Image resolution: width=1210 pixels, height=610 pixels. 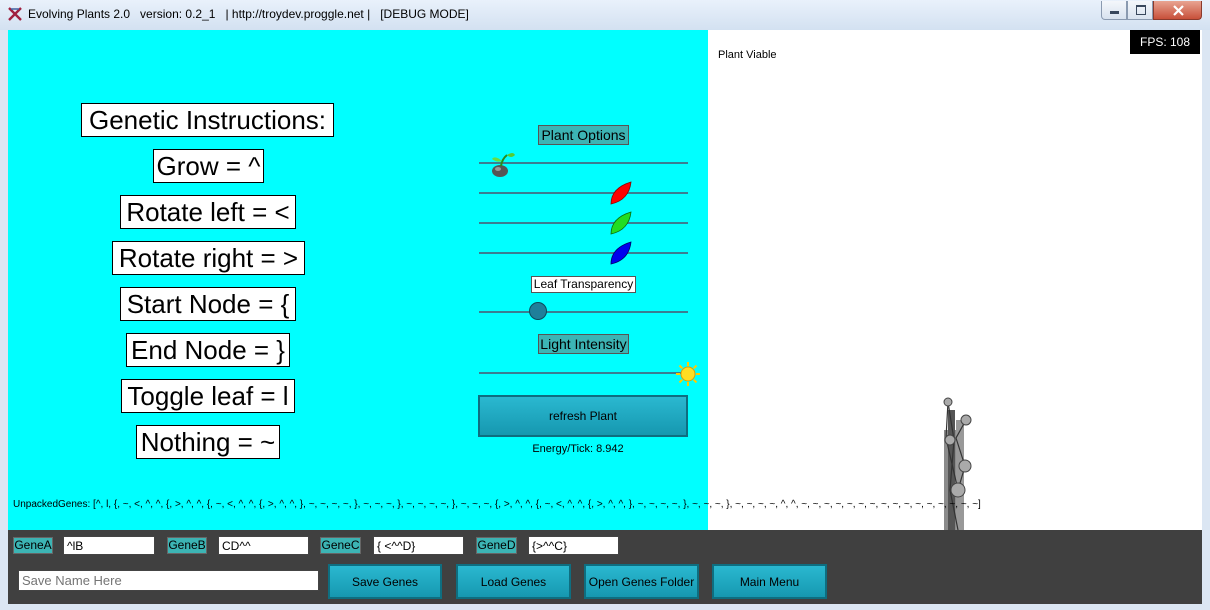 What do you see at coordinates (583, 416) in the screenshot?
I see `refresh-plant-button: refresh Plant` at bounding box center [583, 416].